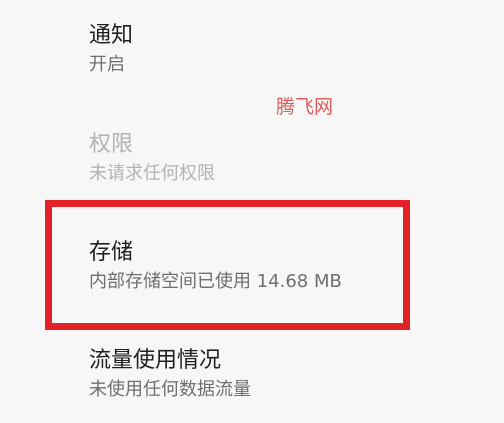 The width and height of the screenshot is (504, 423). I want to click on settings-item-title: 存储, so click(111, 252).